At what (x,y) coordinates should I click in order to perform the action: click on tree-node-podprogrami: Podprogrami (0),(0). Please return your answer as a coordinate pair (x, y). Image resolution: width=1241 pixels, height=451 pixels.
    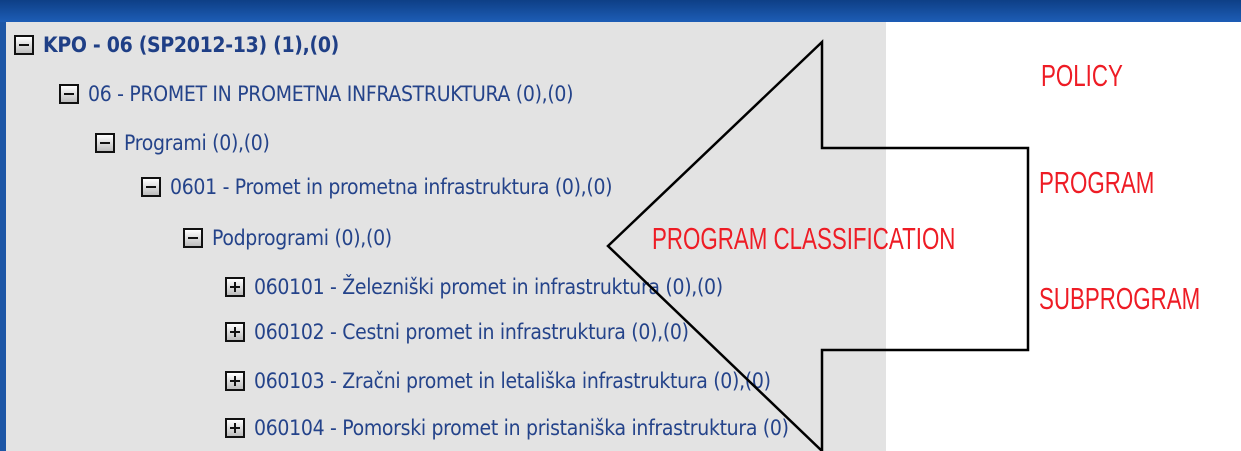
    Looking at the image, I should click on (287, 238).